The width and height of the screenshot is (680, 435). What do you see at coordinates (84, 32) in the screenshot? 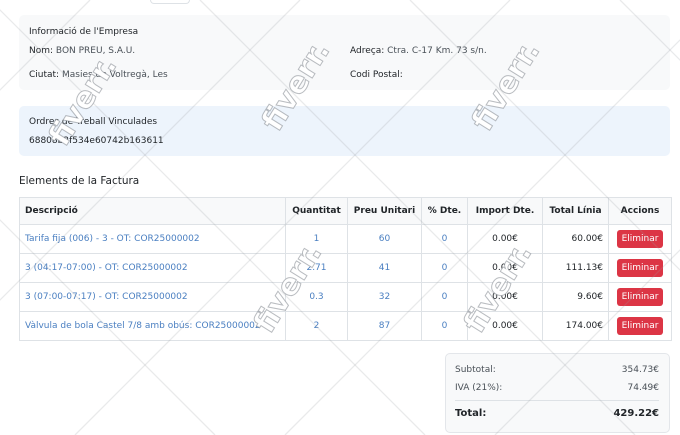
I see `company-info-title: Informació de l'Empresa` at bounding box center [84, 32].